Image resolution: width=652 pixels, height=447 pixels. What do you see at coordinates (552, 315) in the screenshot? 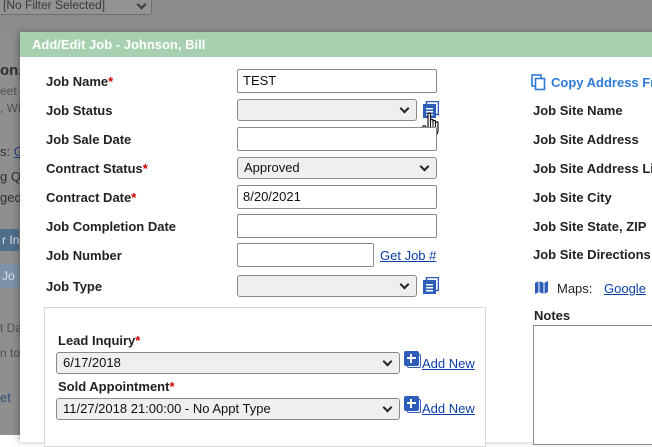
I see `notes-label: Notes` at bounding box center [552, 315].